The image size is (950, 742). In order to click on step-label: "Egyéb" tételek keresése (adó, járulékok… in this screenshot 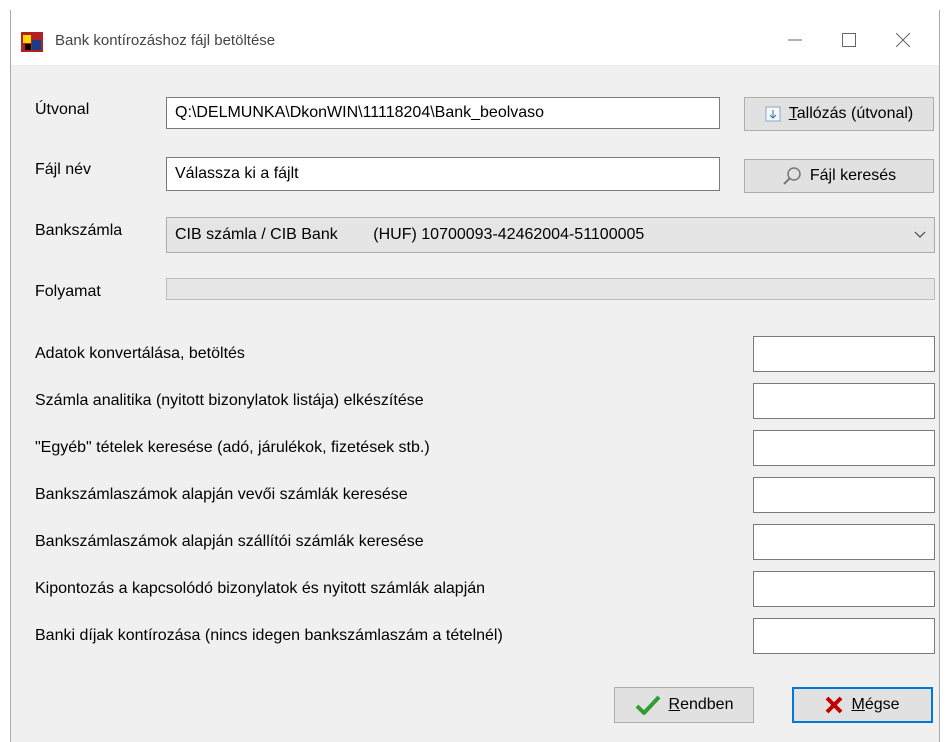, I will do `click(232, 447)`.